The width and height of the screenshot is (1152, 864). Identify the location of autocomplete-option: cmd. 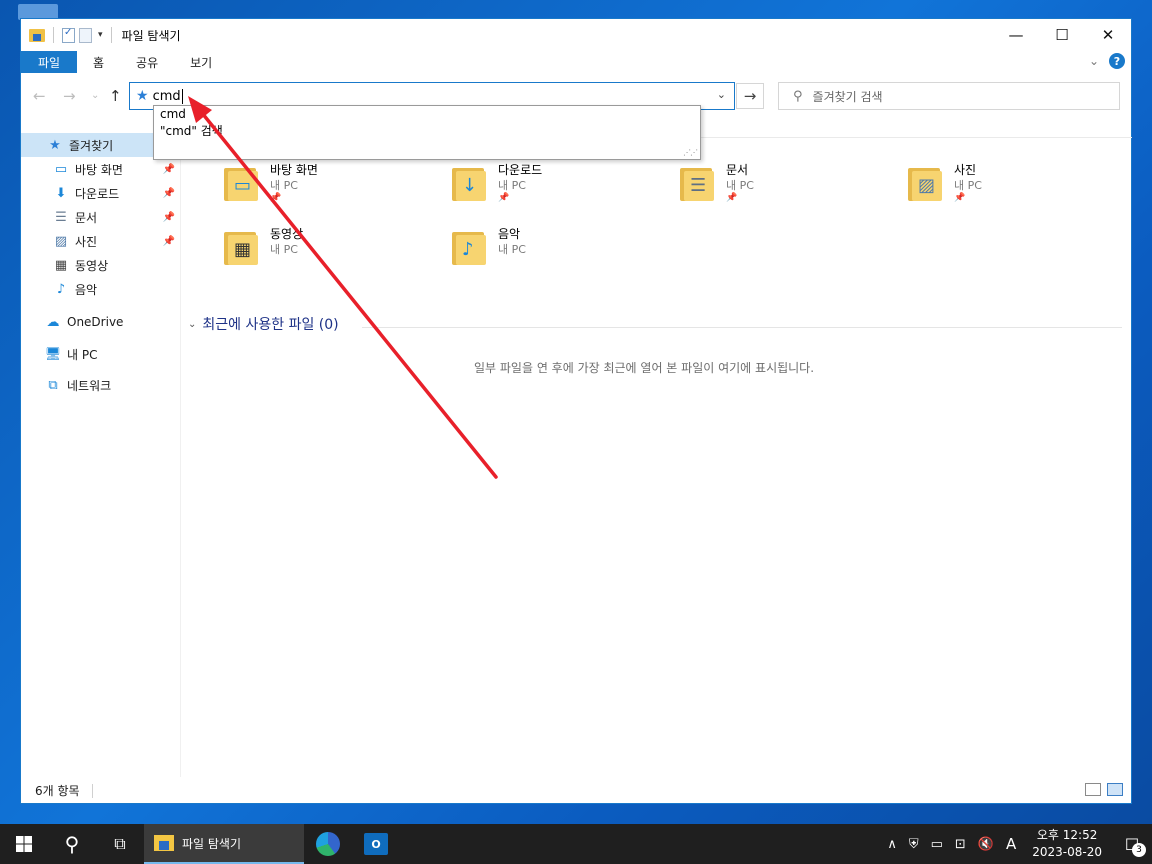
(427, 114).